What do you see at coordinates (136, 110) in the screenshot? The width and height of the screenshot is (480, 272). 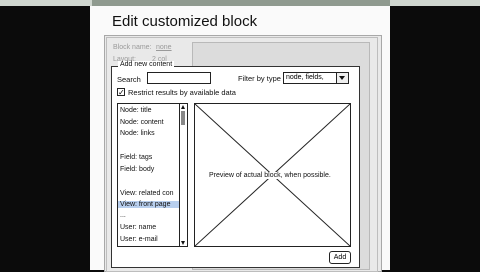 I see `list-item: Node: title` at bounding box center [136, 110].